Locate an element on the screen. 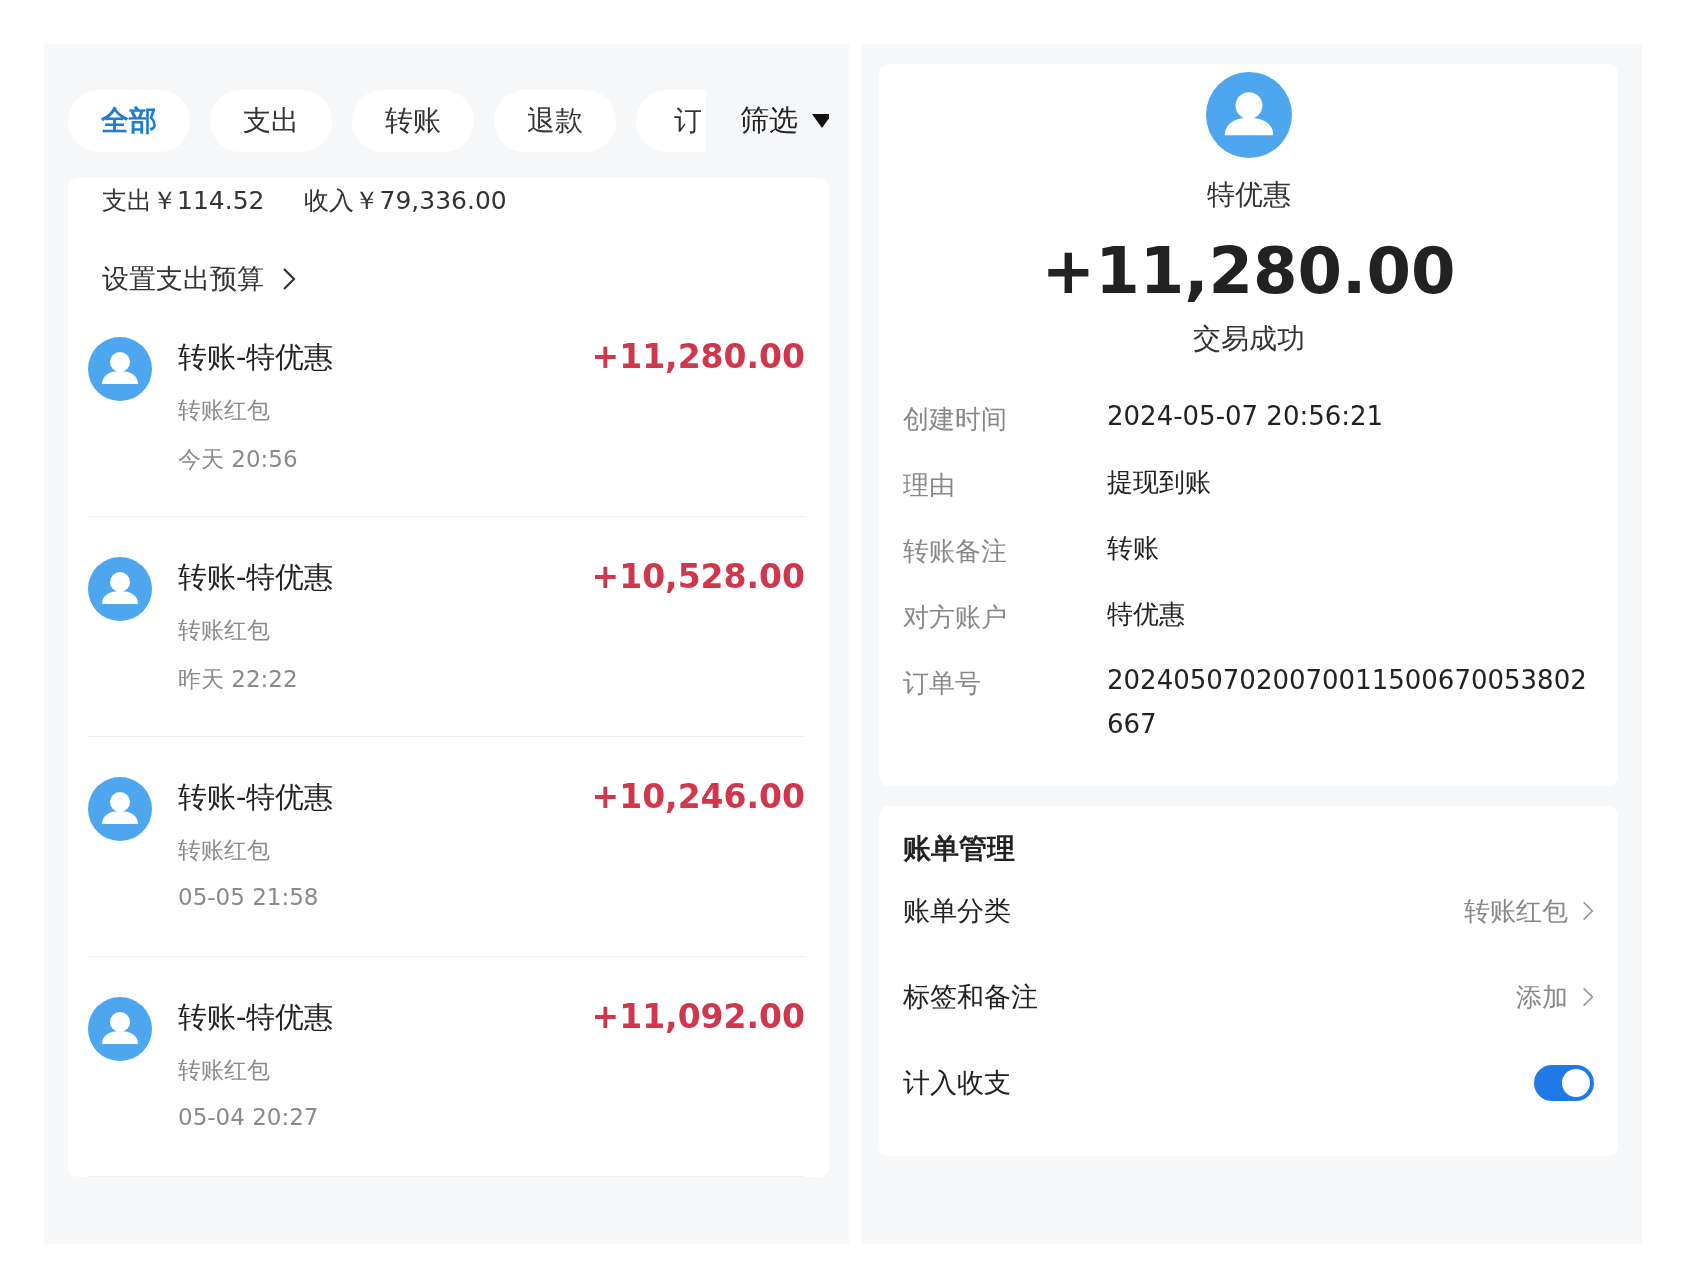 This screenshot has height=1279, width=1706. setting-value-link: 转账红包 is located at coordinates (1529, 911).